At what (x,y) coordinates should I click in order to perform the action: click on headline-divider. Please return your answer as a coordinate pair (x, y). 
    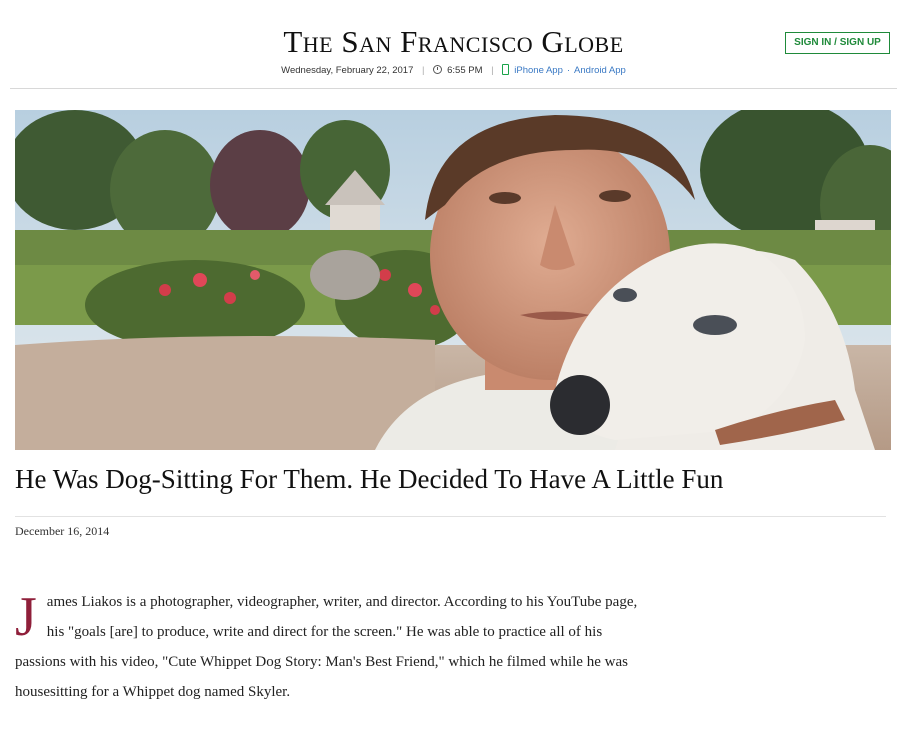
    Looking at the image, I should click on (450, 516).